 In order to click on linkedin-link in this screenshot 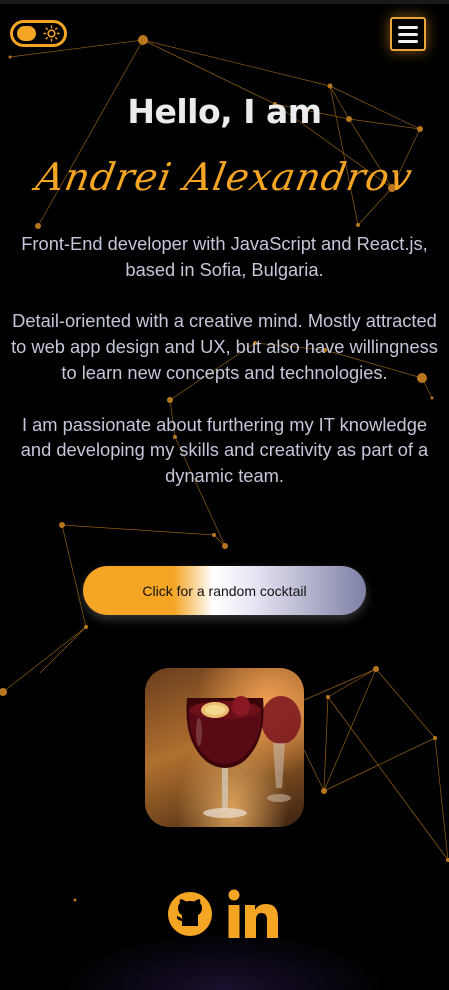, I will do `click(254, 914)`.